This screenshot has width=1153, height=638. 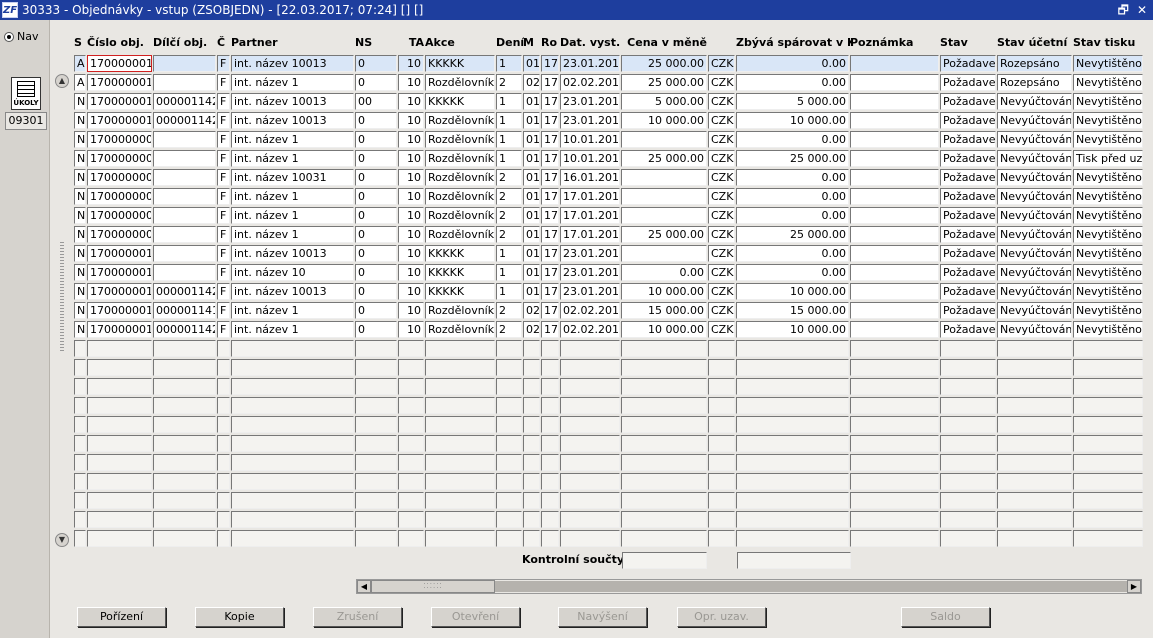 I want to click on scroll-track-h, so click(x=811, y=586).